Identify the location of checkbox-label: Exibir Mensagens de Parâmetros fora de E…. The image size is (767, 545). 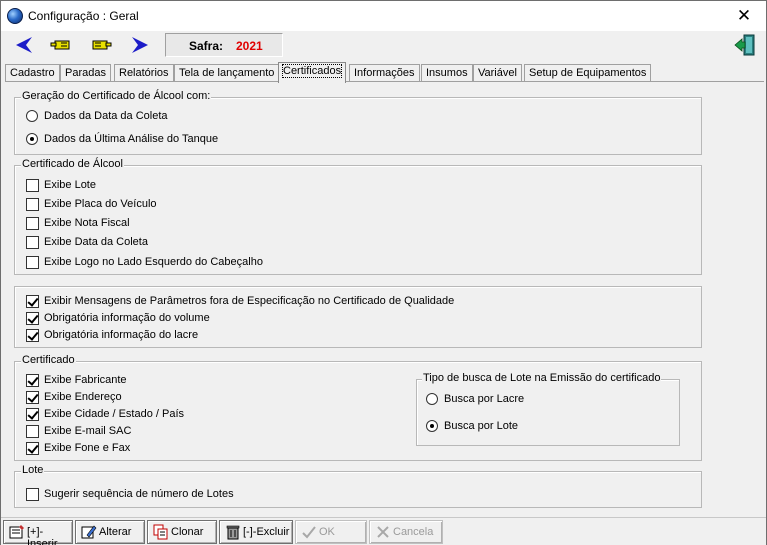
(249, 301).